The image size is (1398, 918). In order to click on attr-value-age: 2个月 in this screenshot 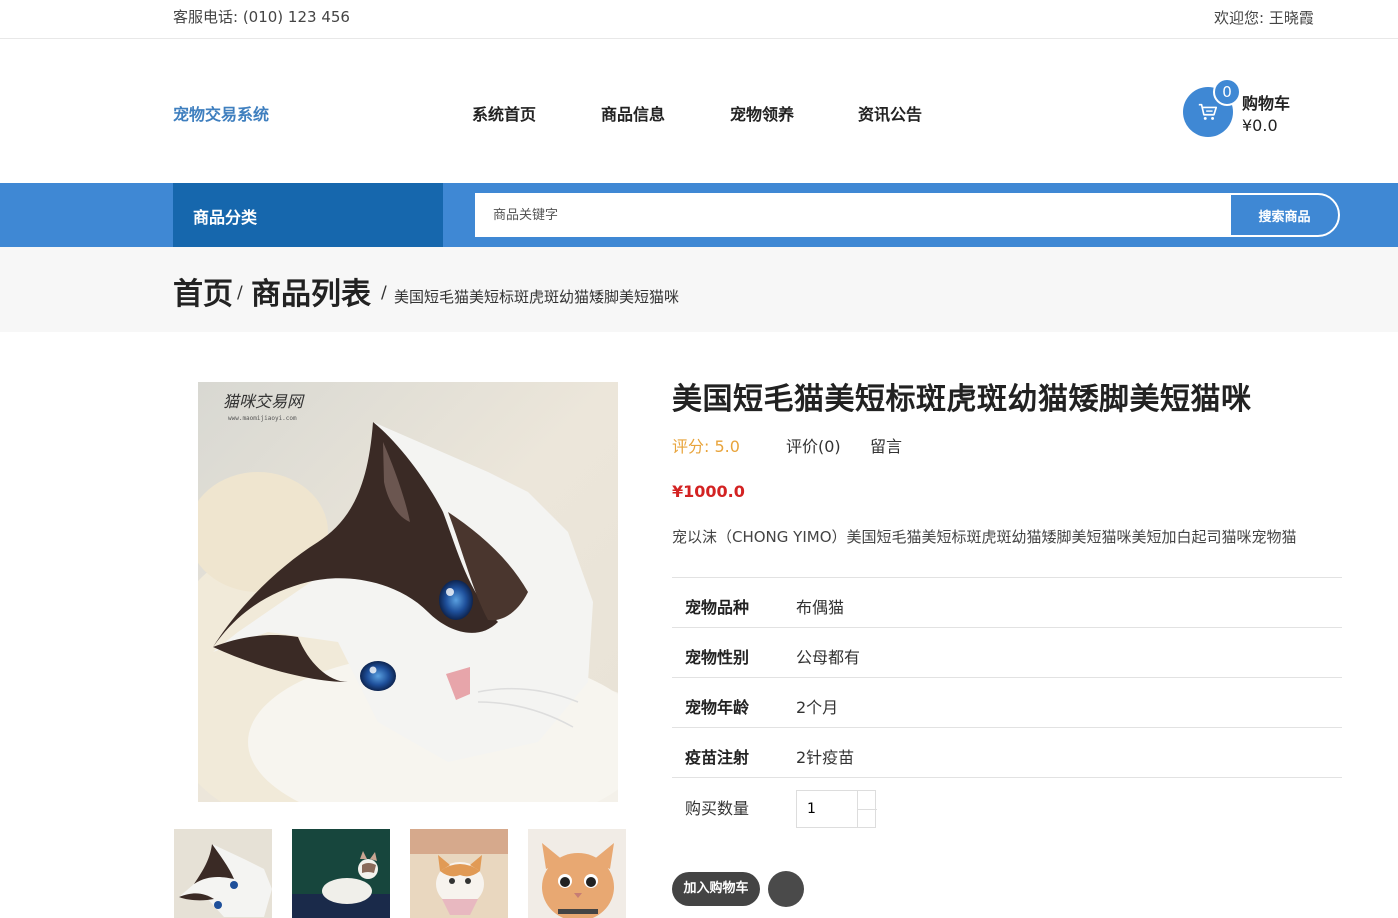, I will do `click(817, 707)`.